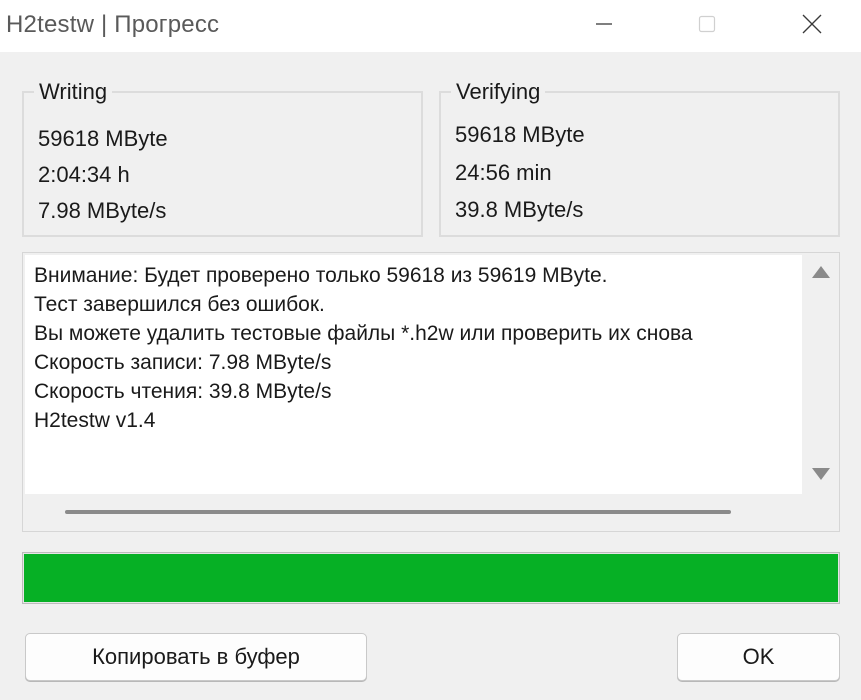 This screenshot has width=861, height=700. I want to click on minimize-button, so click(604, 24).